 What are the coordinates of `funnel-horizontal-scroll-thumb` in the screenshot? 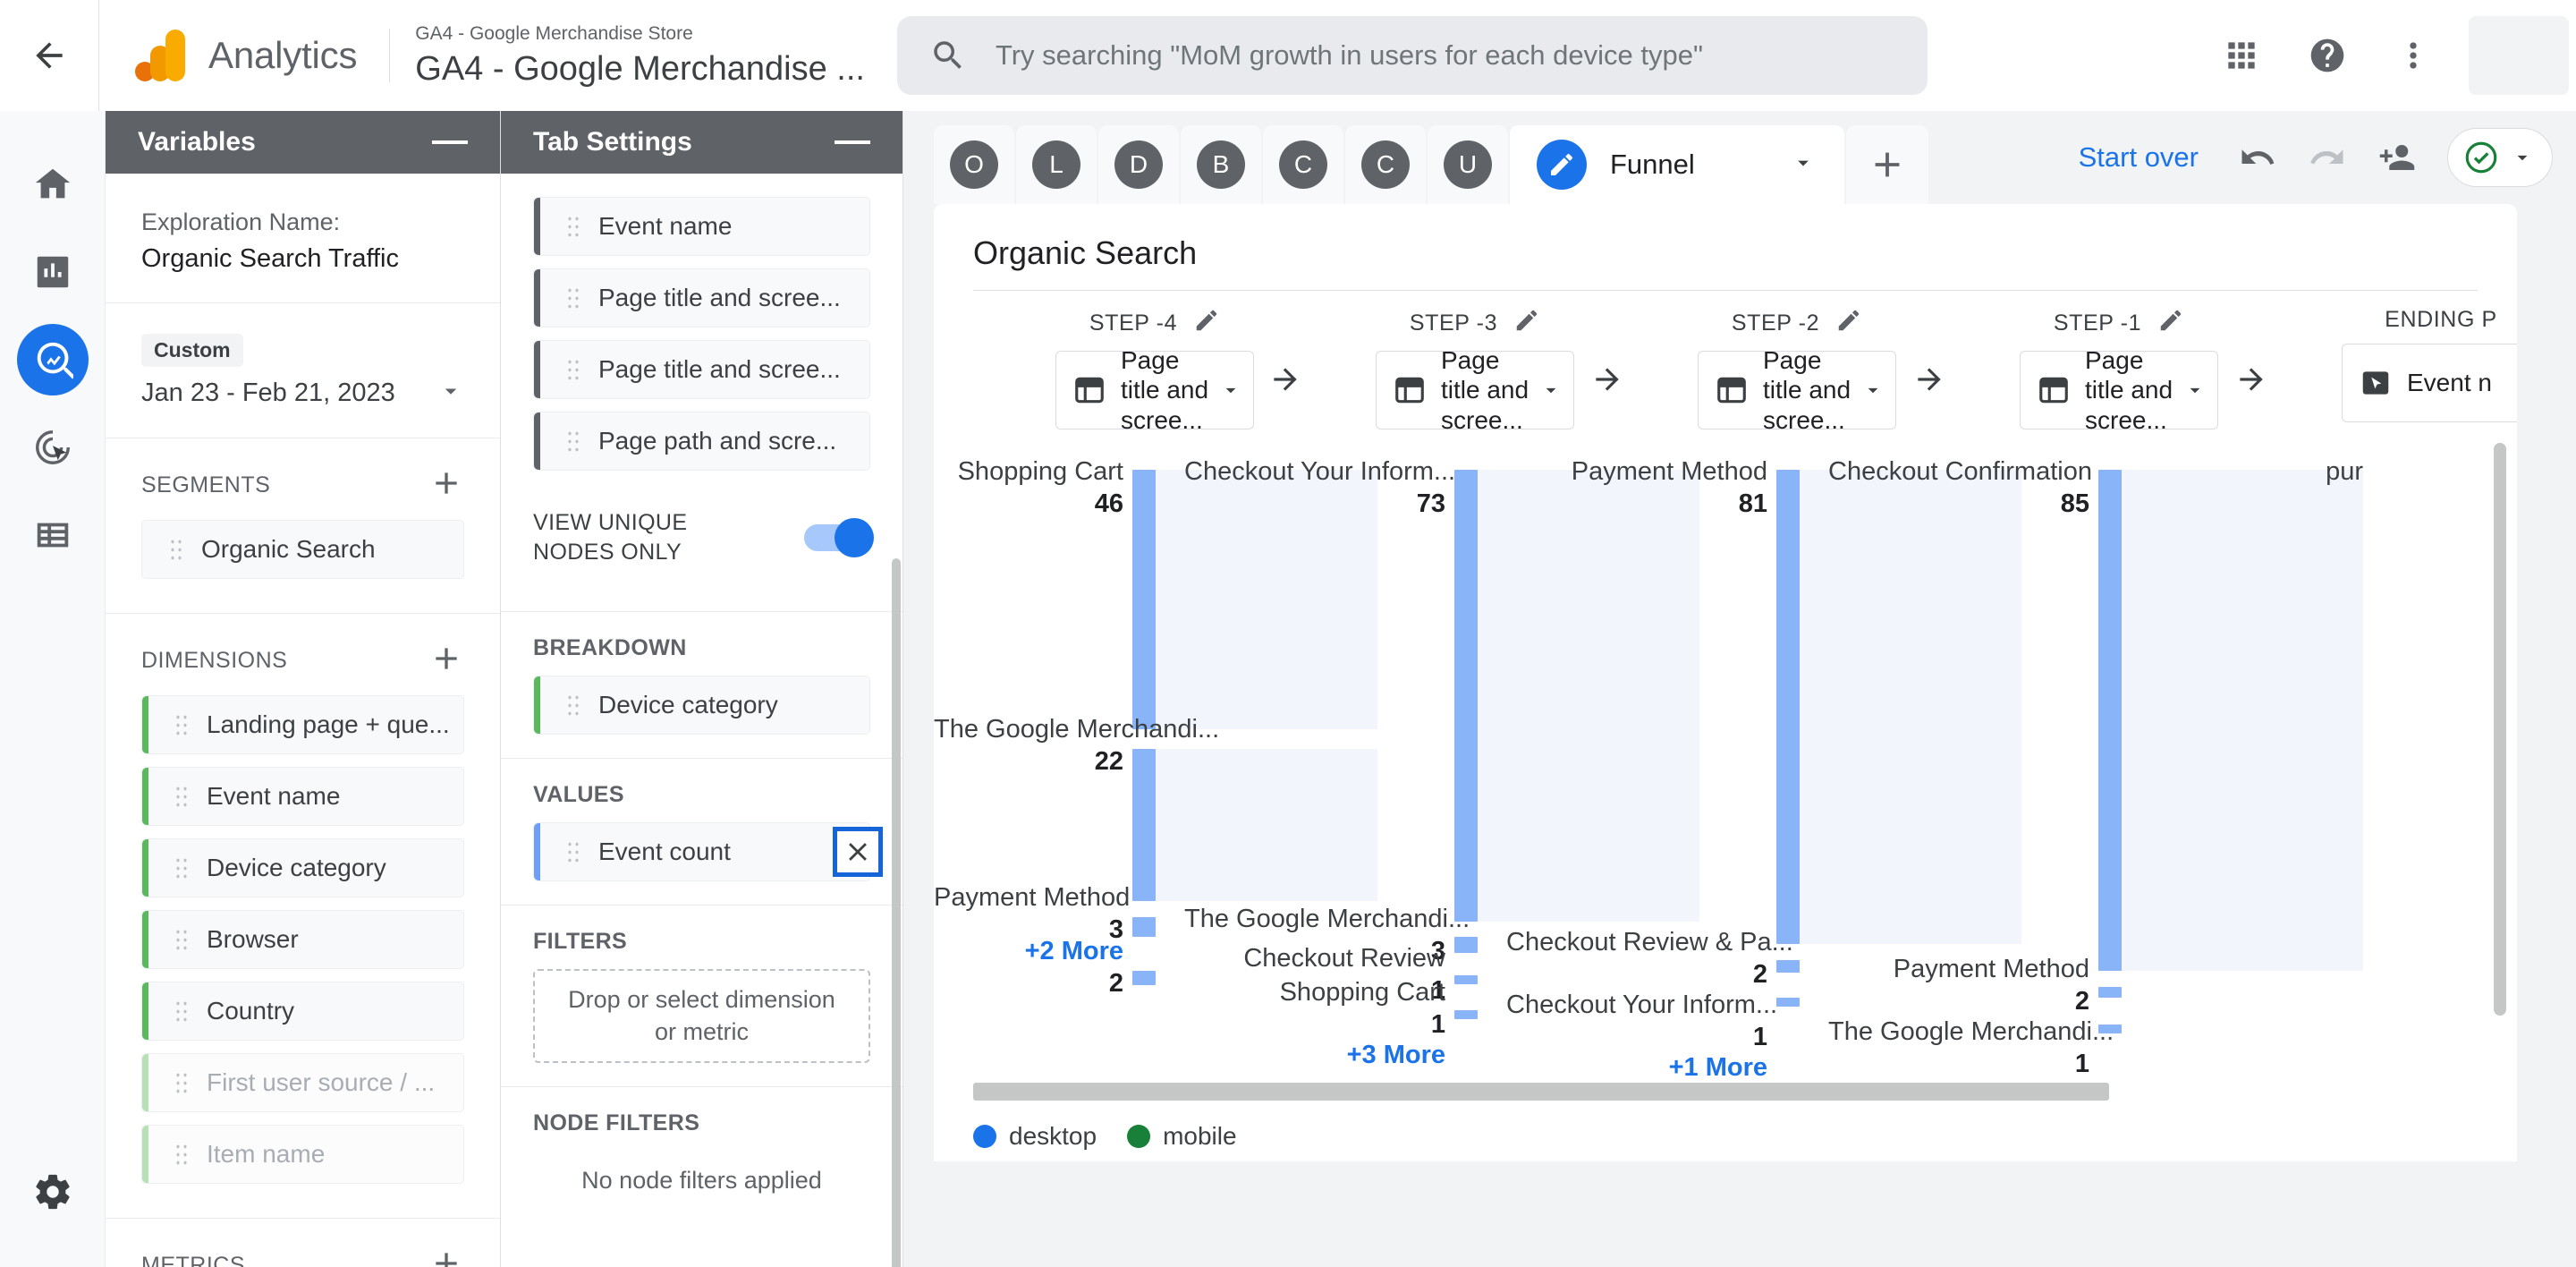 It's located at (1541, 1092).